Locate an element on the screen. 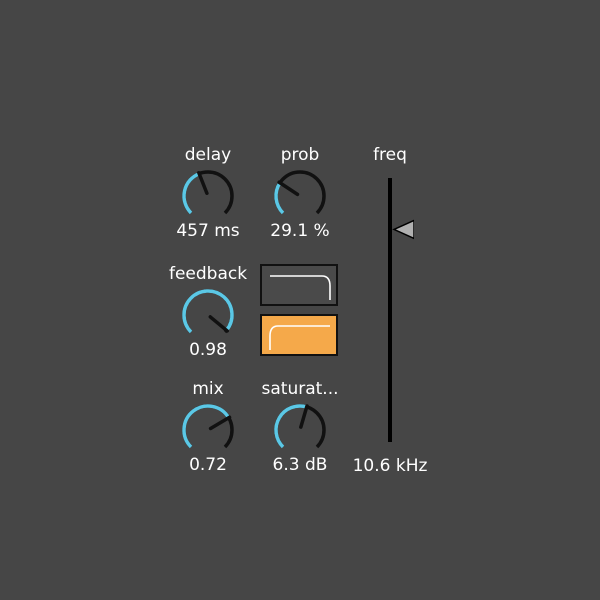  delay-value: 457 ms is located at coordinates (208, 231).